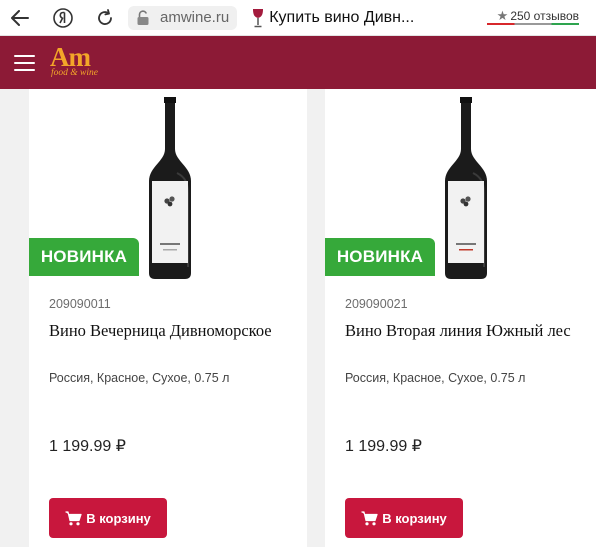  What do you see at coordinates (76, 61) in the screenshot?
I see `site-logo: Am food & wine` at bounding box center [76, 61].